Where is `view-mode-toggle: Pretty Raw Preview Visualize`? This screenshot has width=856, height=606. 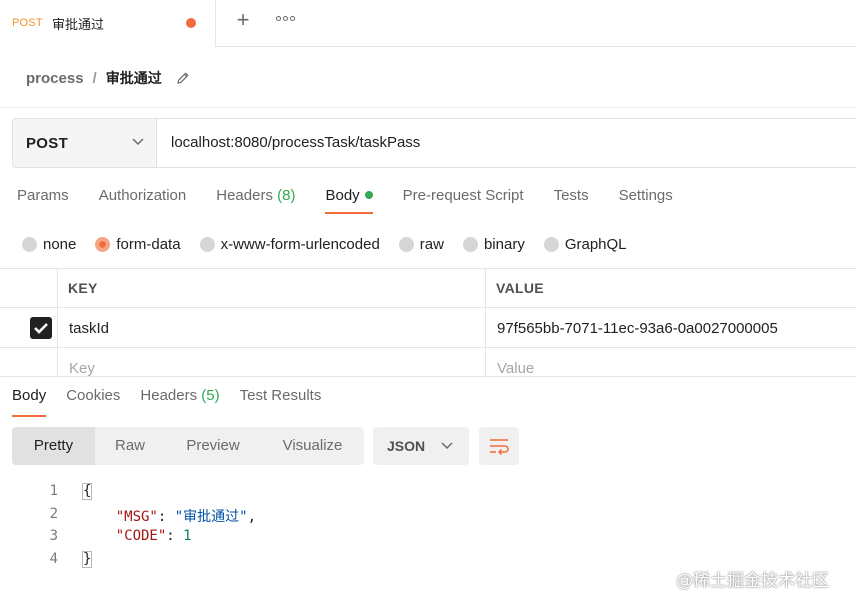 view-mode-toggle: Pretty Raw Preview Visualize is located at coordinates (188, 446).